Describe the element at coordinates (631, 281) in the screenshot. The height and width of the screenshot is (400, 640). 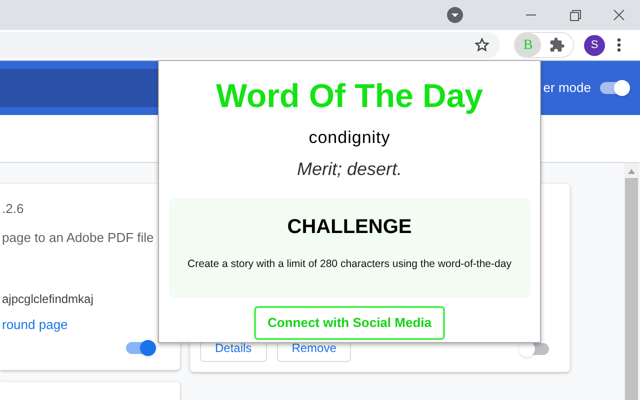
I see `scrollbar` at that location.